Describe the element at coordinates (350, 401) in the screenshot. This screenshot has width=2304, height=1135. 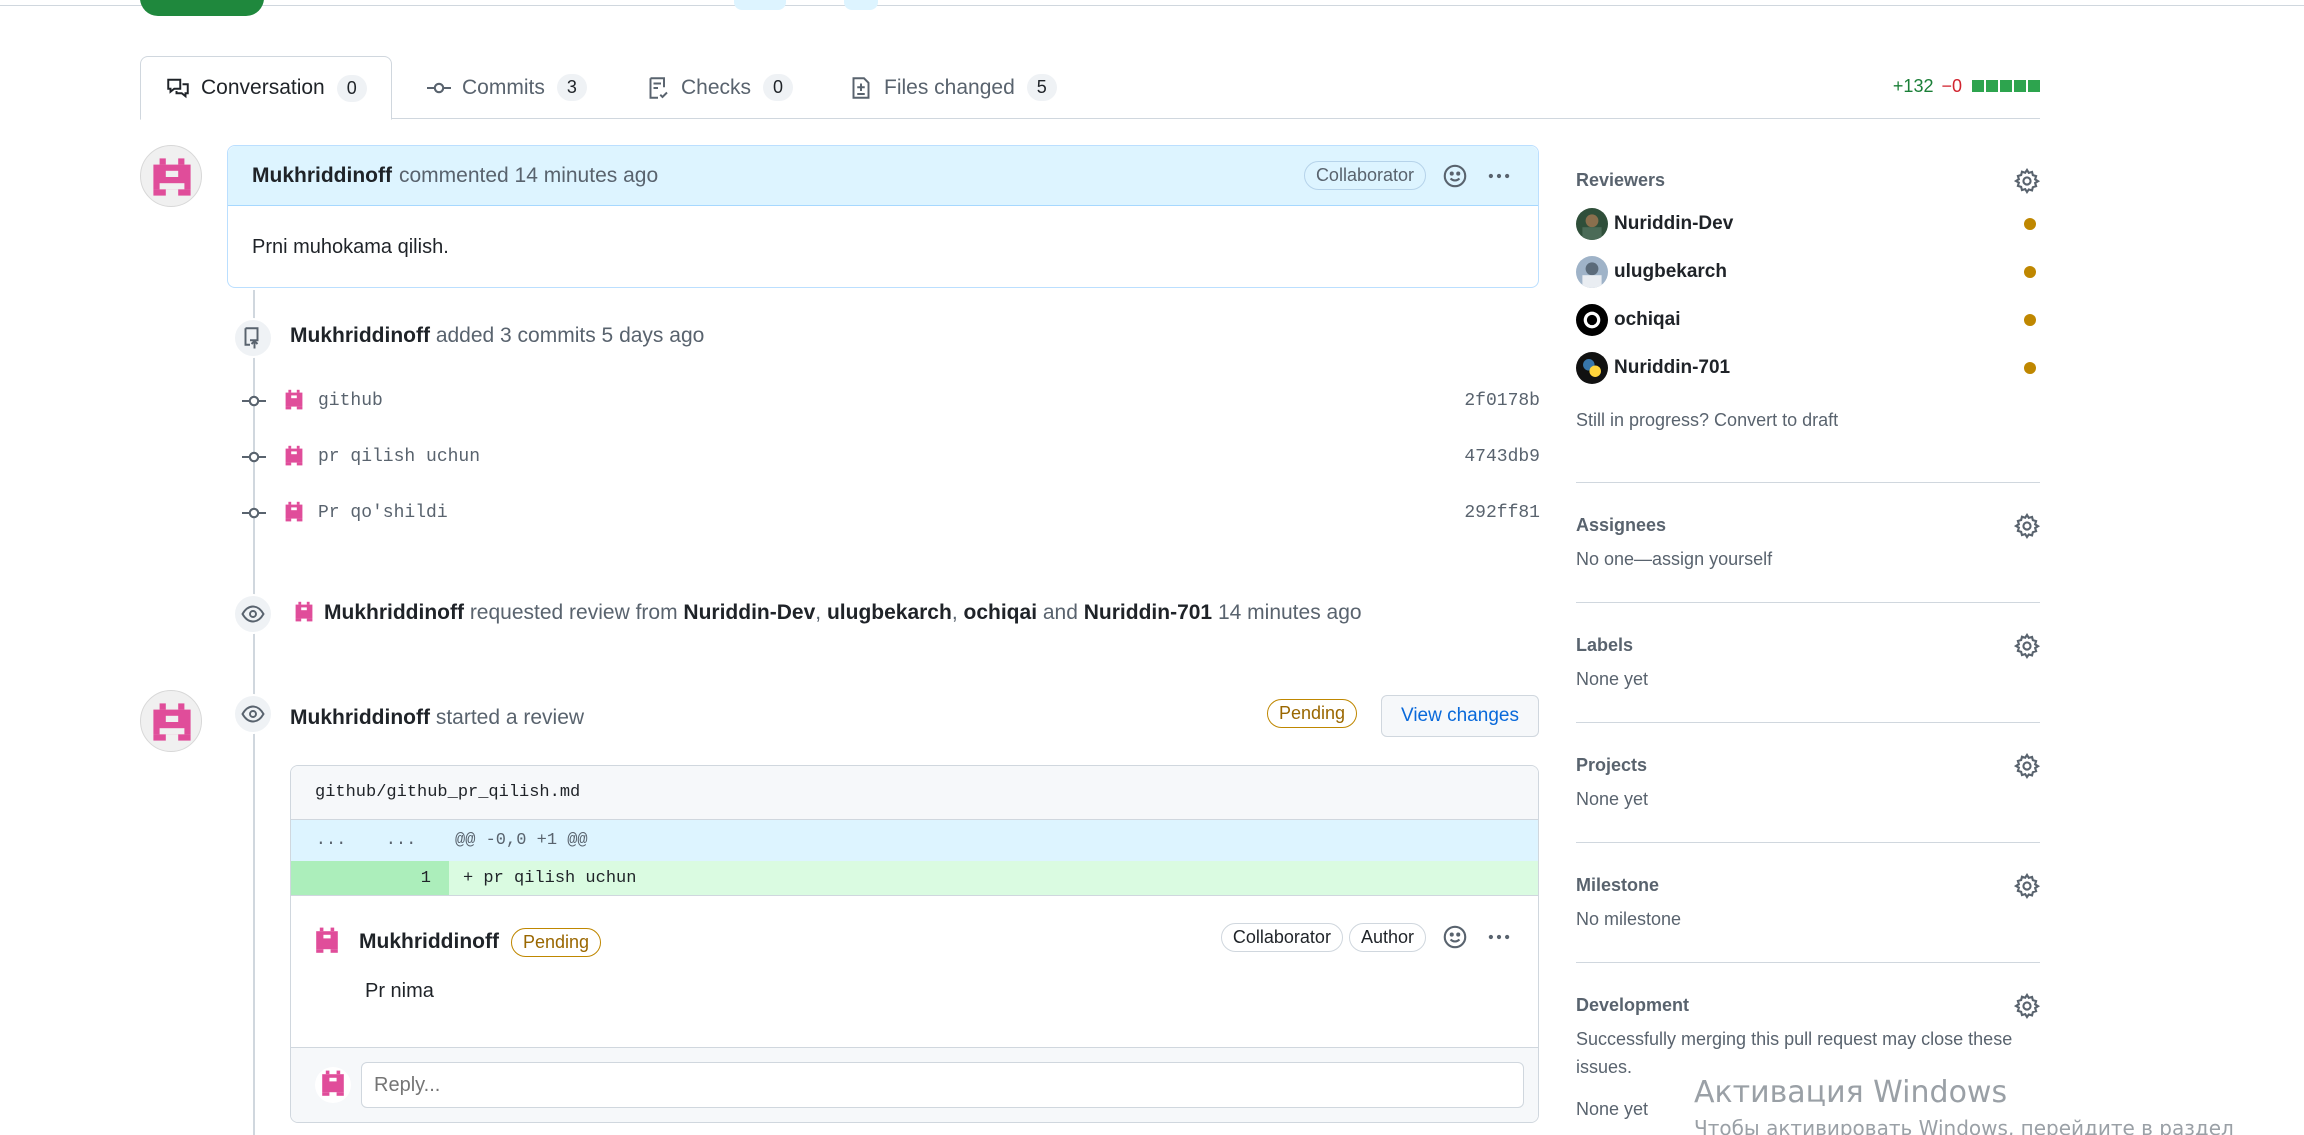
I see `commit-message: github` at that location.